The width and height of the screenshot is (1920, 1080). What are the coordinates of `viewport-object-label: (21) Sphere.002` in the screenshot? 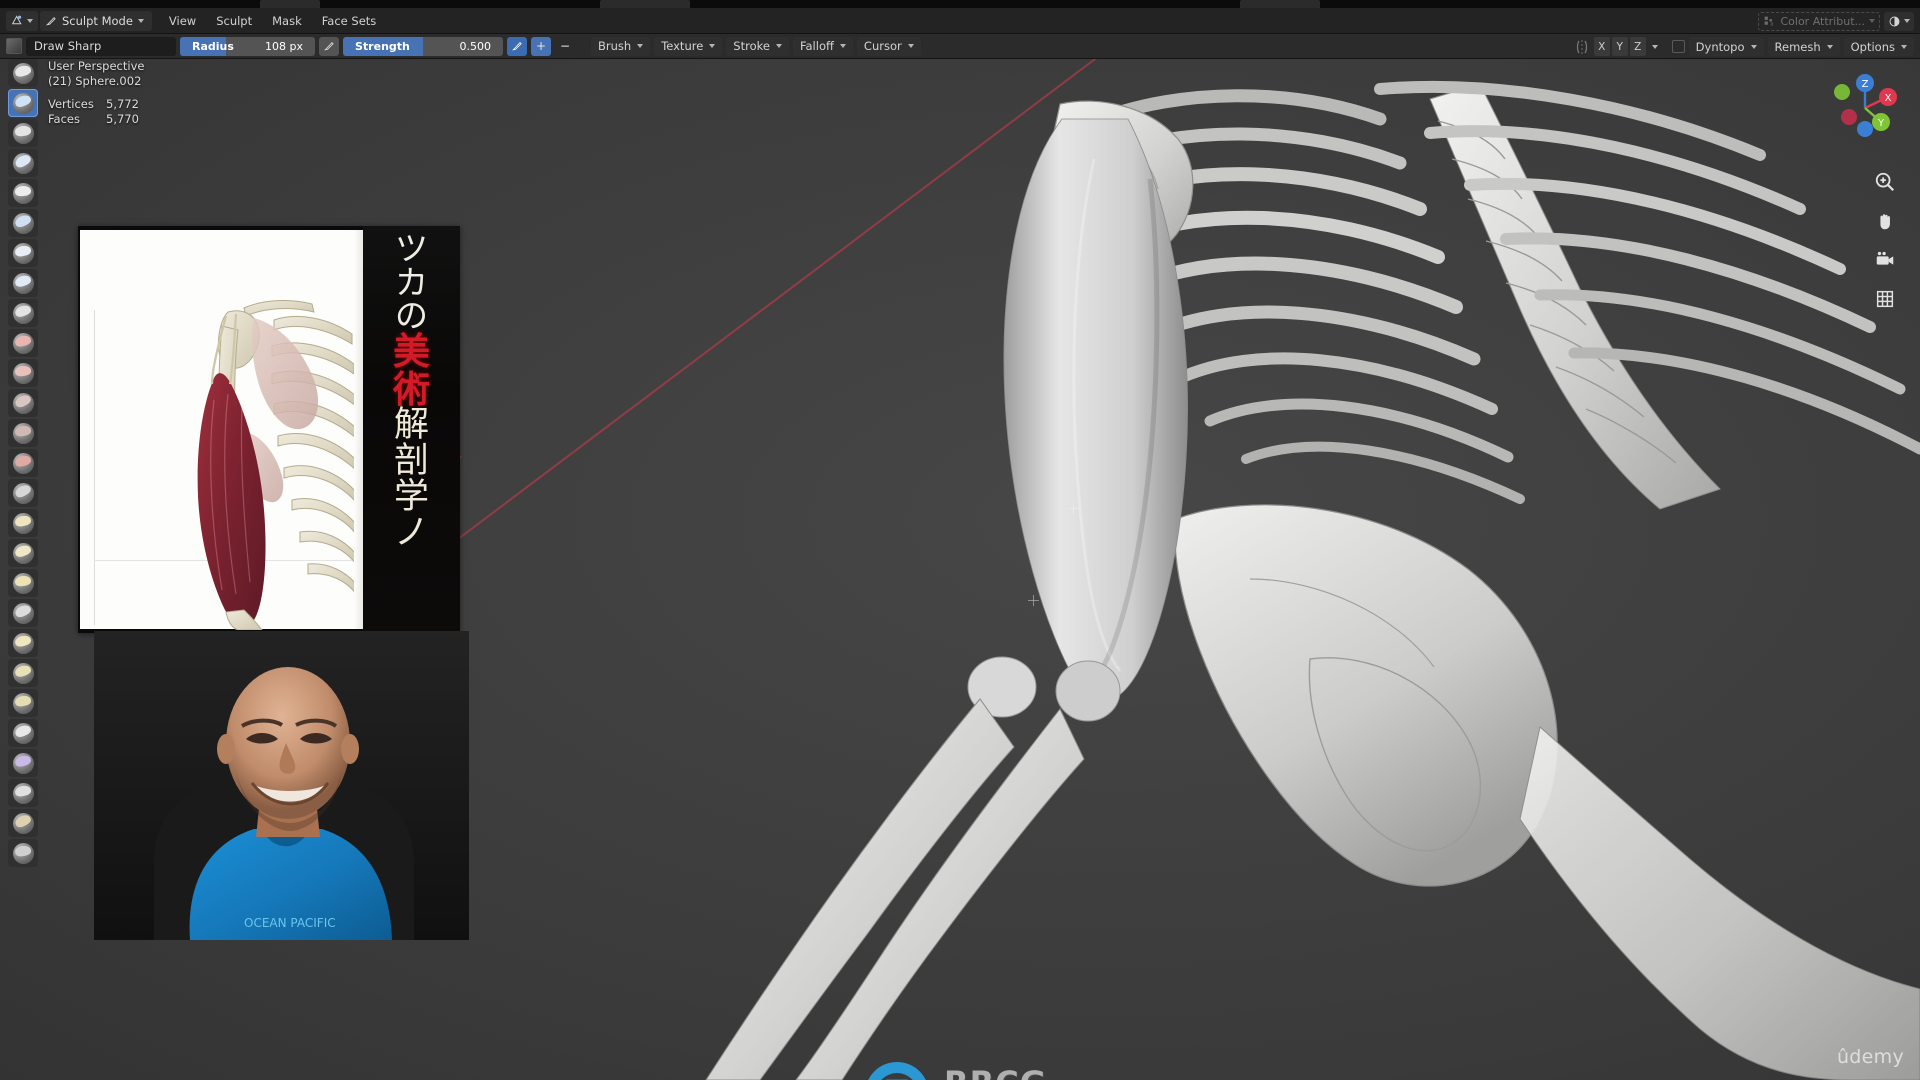 It's located at (95, 81).